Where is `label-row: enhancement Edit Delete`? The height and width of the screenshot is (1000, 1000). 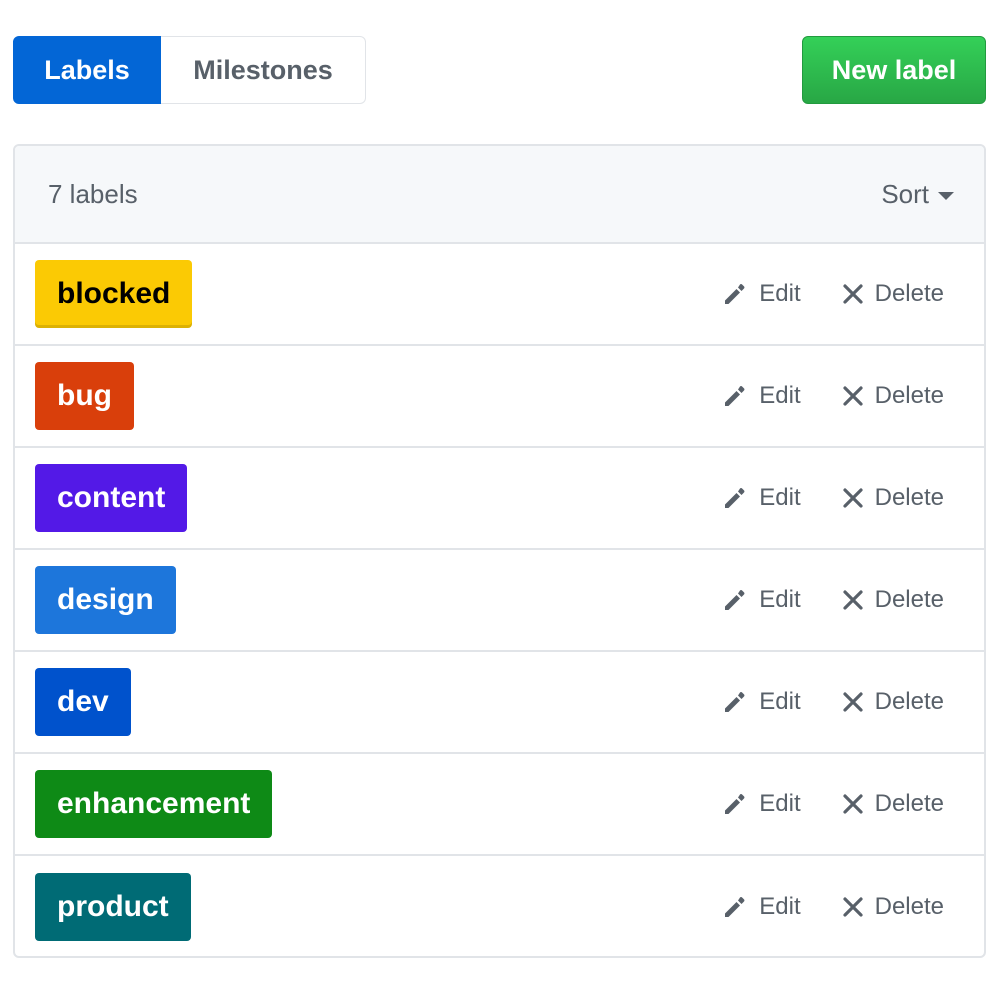 label-row: enhancement Edit Delete is located at coordinates (499, 805).